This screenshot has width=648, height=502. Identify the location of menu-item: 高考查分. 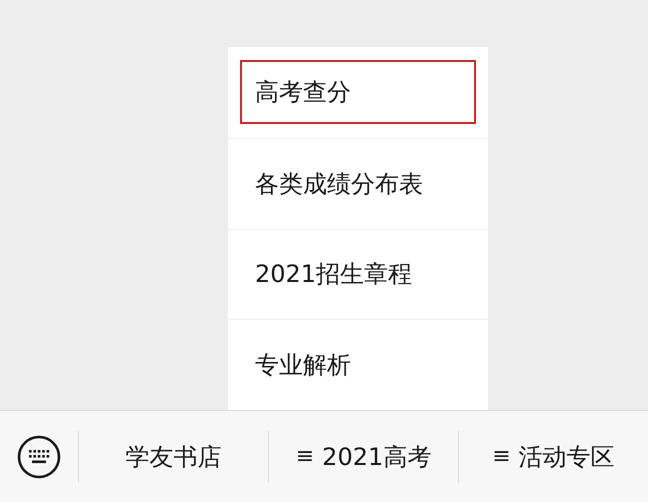
(358, 92).